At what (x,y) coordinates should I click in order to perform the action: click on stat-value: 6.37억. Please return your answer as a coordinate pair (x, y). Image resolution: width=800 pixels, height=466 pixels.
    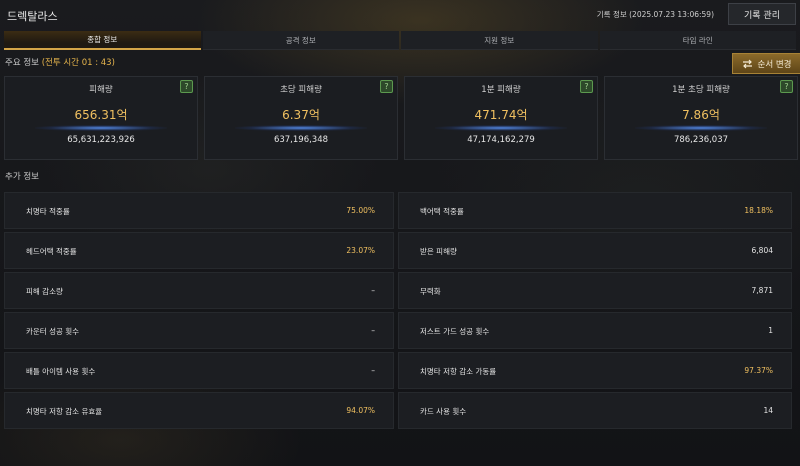
    Looking at the image, I should click on (301, 115).